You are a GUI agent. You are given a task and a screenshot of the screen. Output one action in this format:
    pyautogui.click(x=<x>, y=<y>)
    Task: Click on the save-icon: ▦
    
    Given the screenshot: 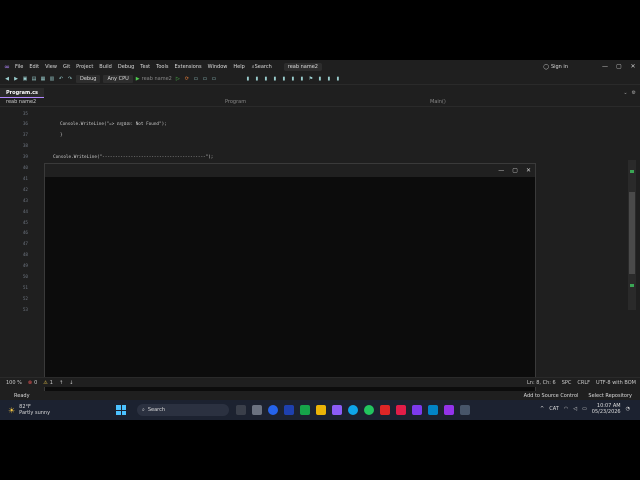 What is the action you would take?
    pyautogui.click(x=43, y=79)
    